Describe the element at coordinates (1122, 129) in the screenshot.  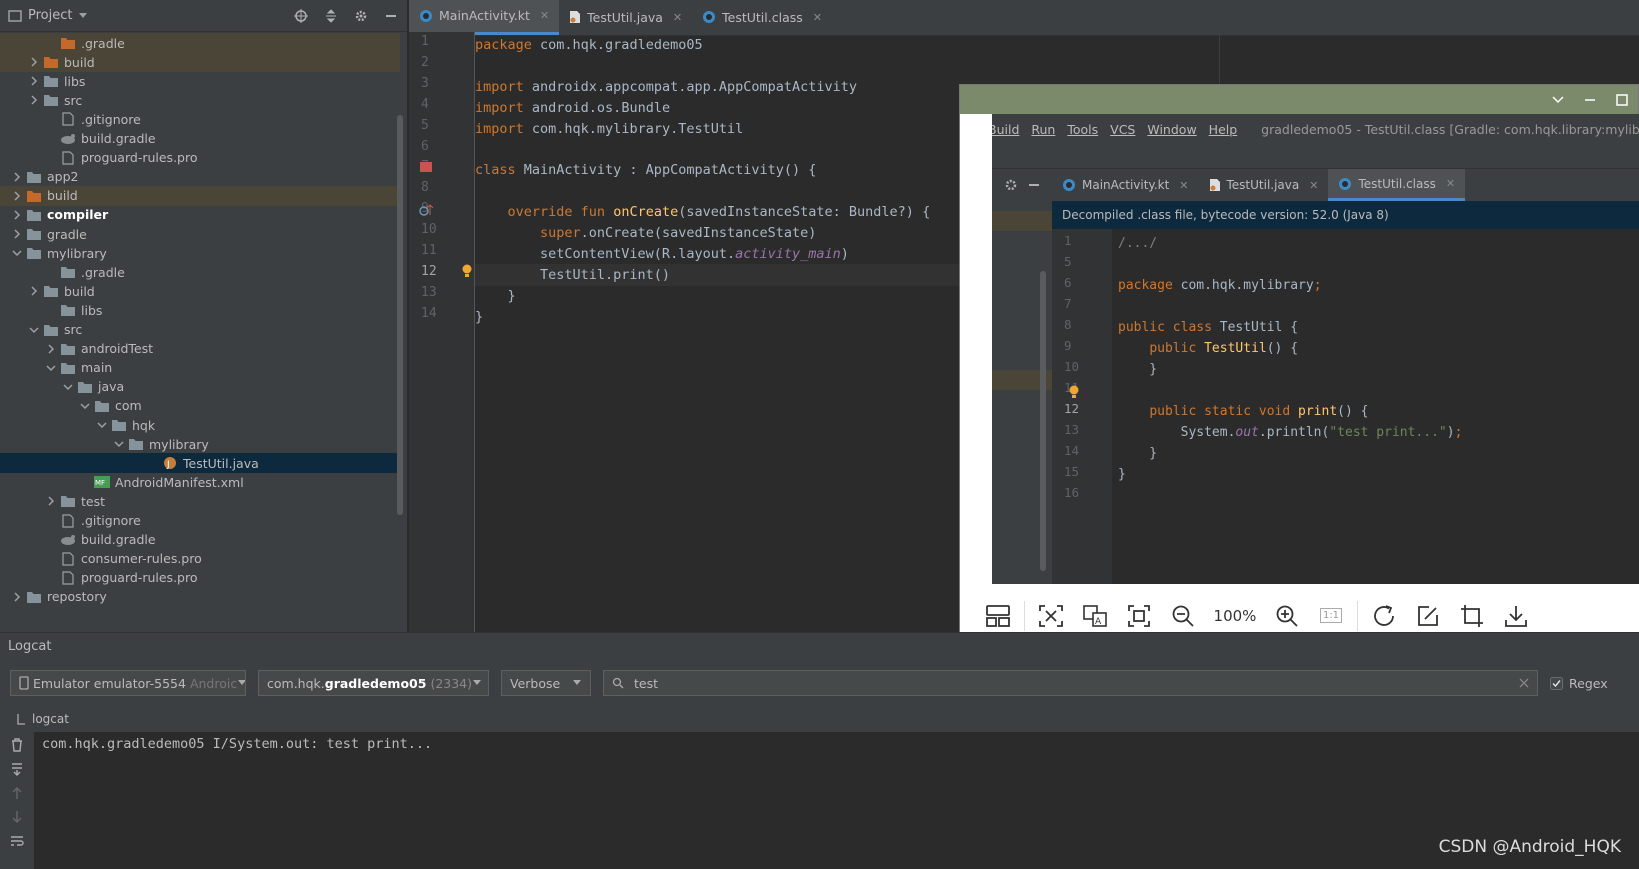
I see `menu-item: VCS` at that location.